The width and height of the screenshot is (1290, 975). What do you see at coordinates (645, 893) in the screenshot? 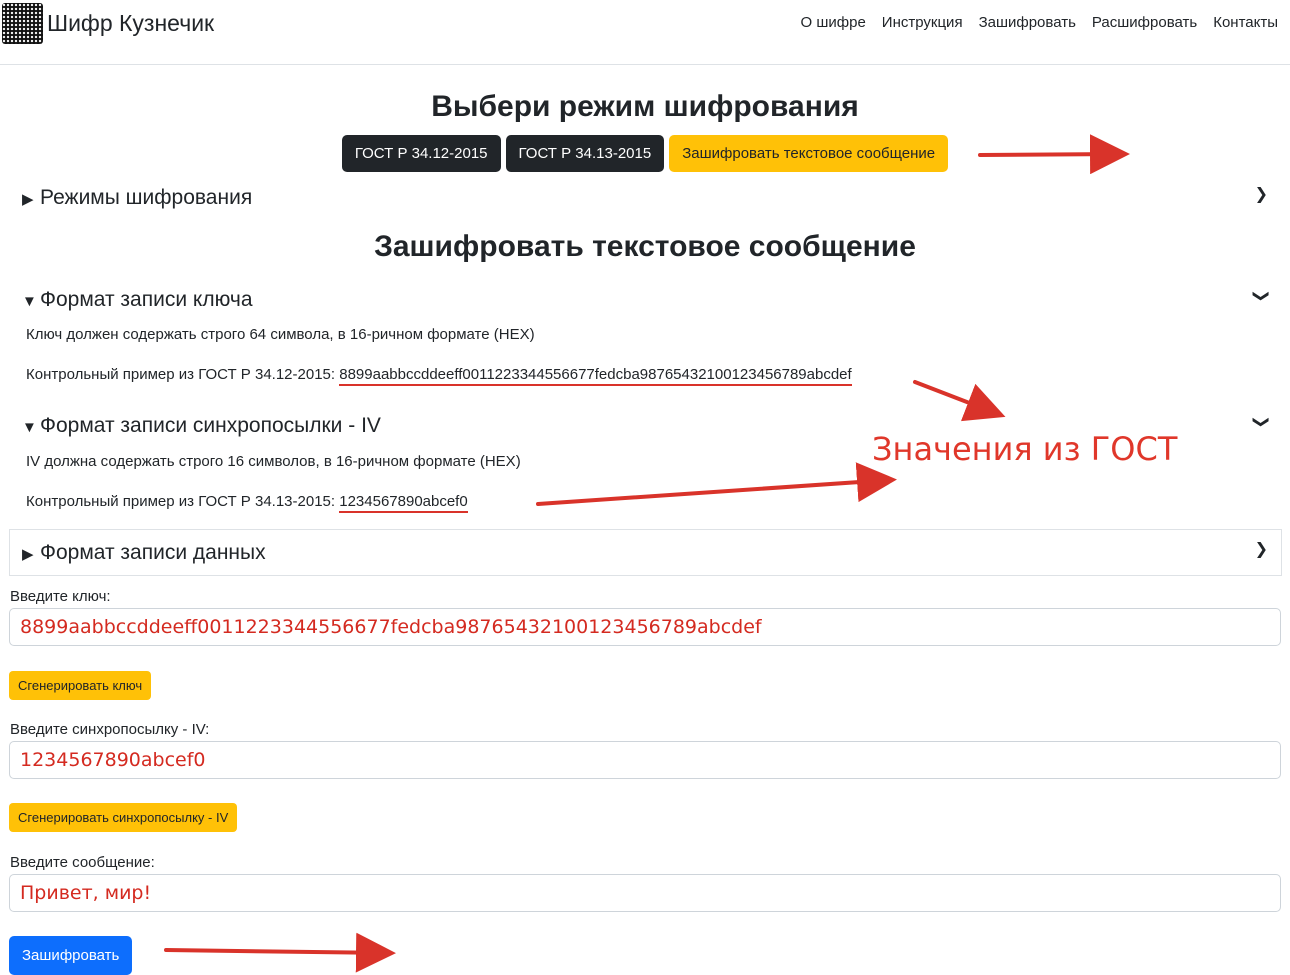
I see `message-input: Привет, мир!` at bounding box center [645, 893].